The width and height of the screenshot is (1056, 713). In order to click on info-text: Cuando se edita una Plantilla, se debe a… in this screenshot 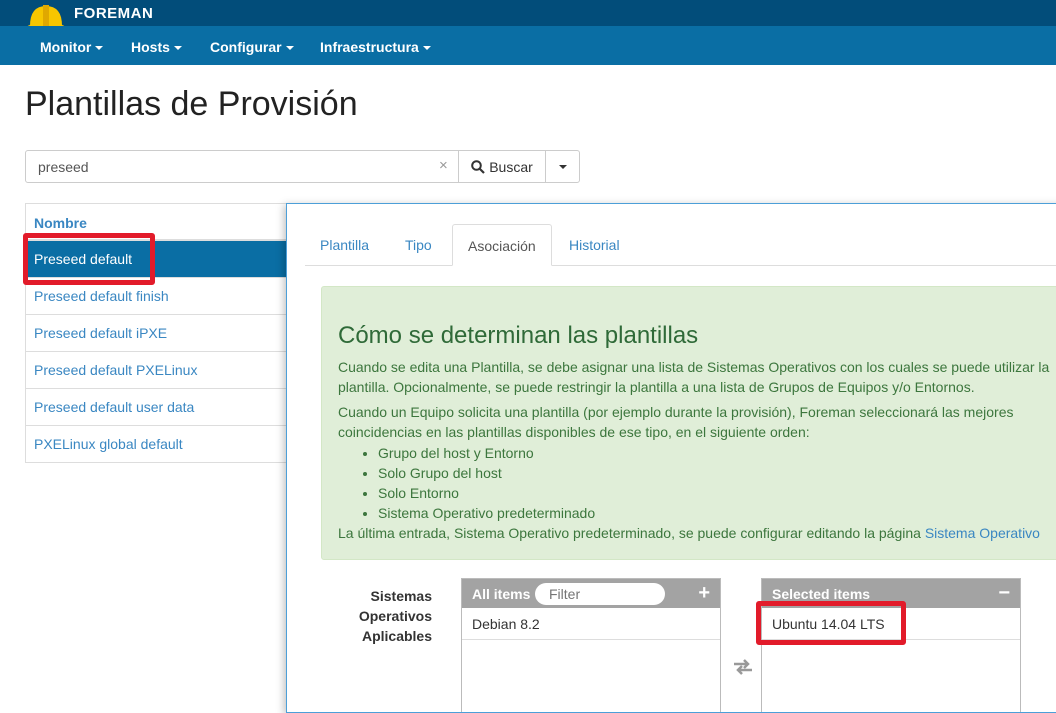, I will do `click(694, 367)`.